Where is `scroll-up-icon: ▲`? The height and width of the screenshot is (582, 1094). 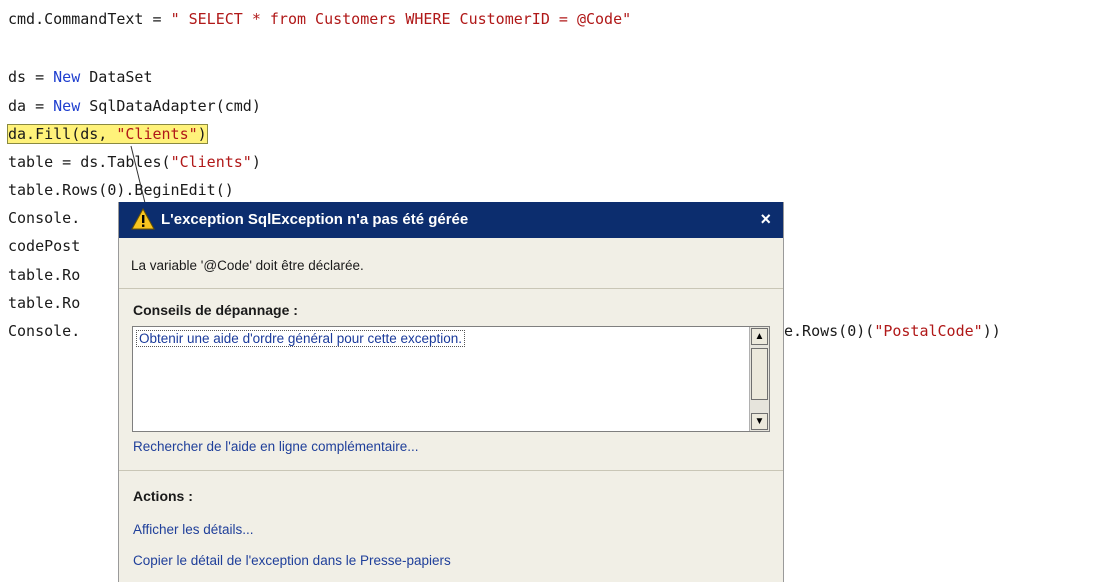
scroll-up-icon: ▲ is located at coordinates (759, 336).